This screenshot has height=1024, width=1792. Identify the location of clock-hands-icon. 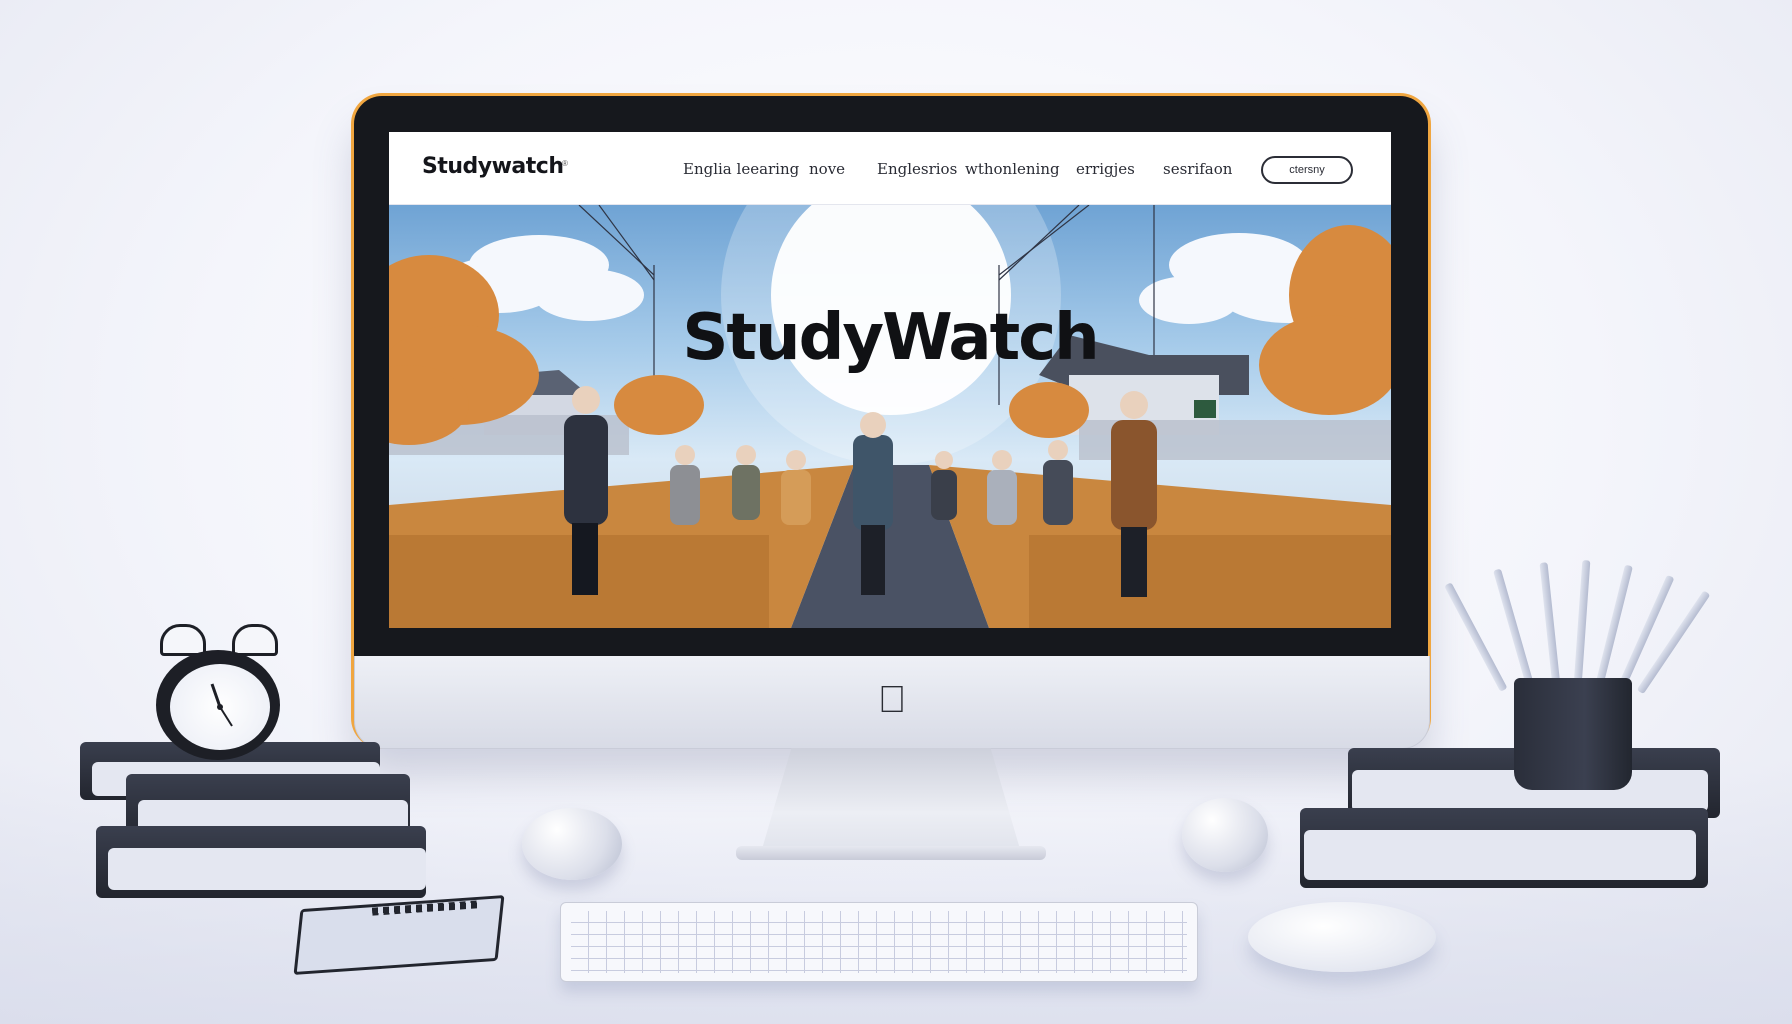
(221, 705).